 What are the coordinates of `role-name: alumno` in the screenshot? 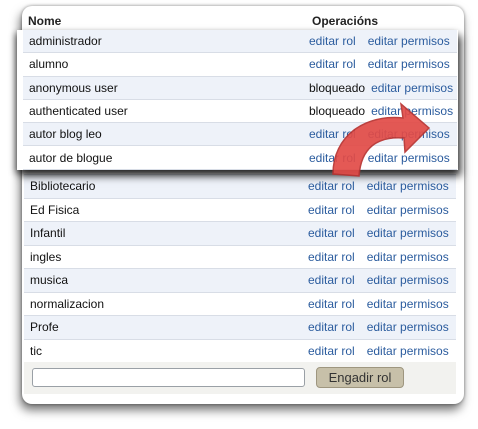 It's located at (166, 64).